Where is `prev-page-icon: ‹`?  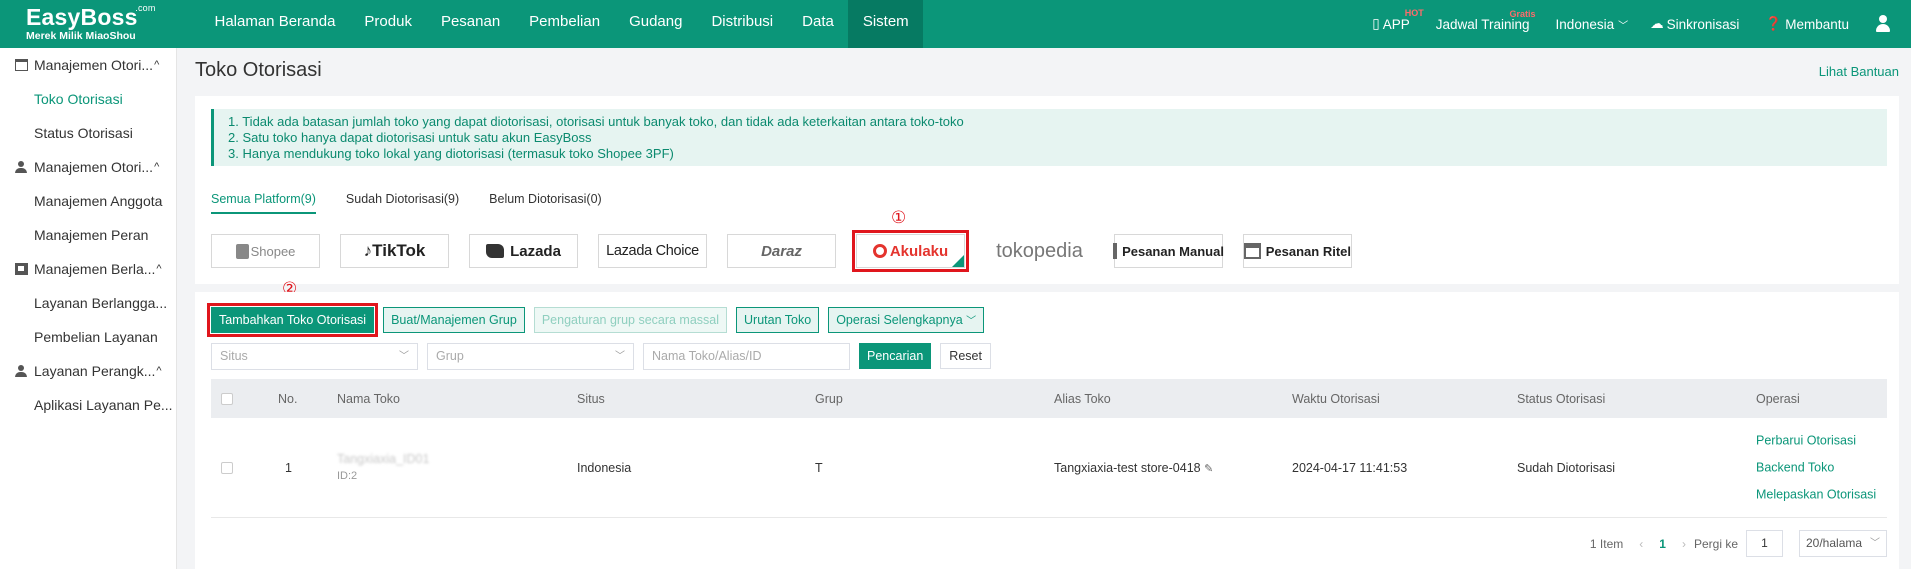 prev-page-icon: ‹ is located at coordinates (1641, 544).